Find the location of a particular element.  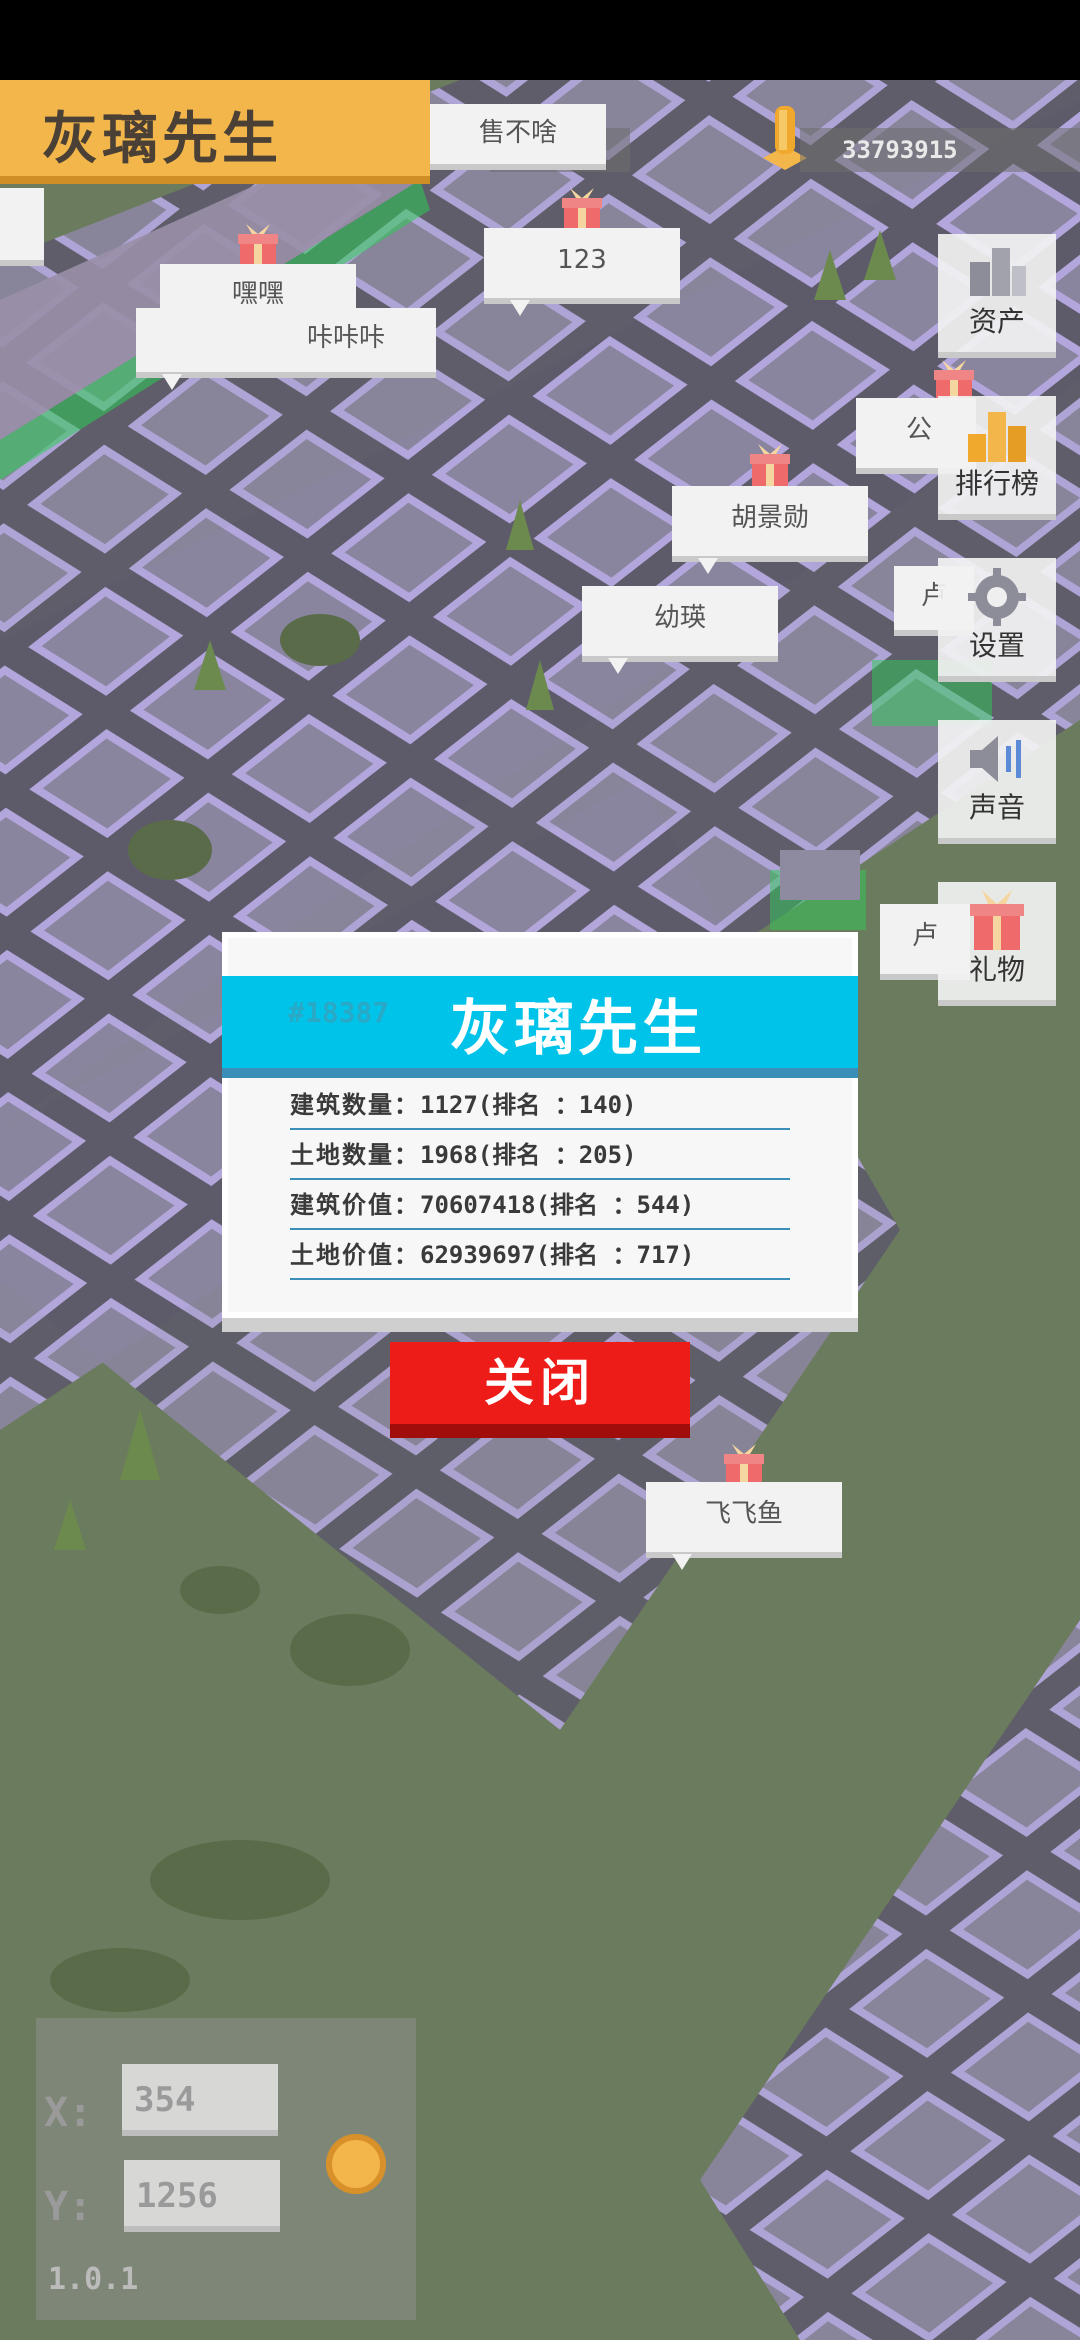

map-label-text: 售不啥 is located at coordinates (517, 133).